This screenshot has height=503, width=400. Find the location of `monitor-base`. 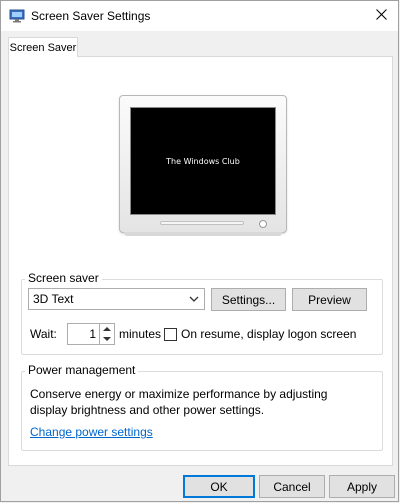

monitor-base is located at coordinates (203, 234).